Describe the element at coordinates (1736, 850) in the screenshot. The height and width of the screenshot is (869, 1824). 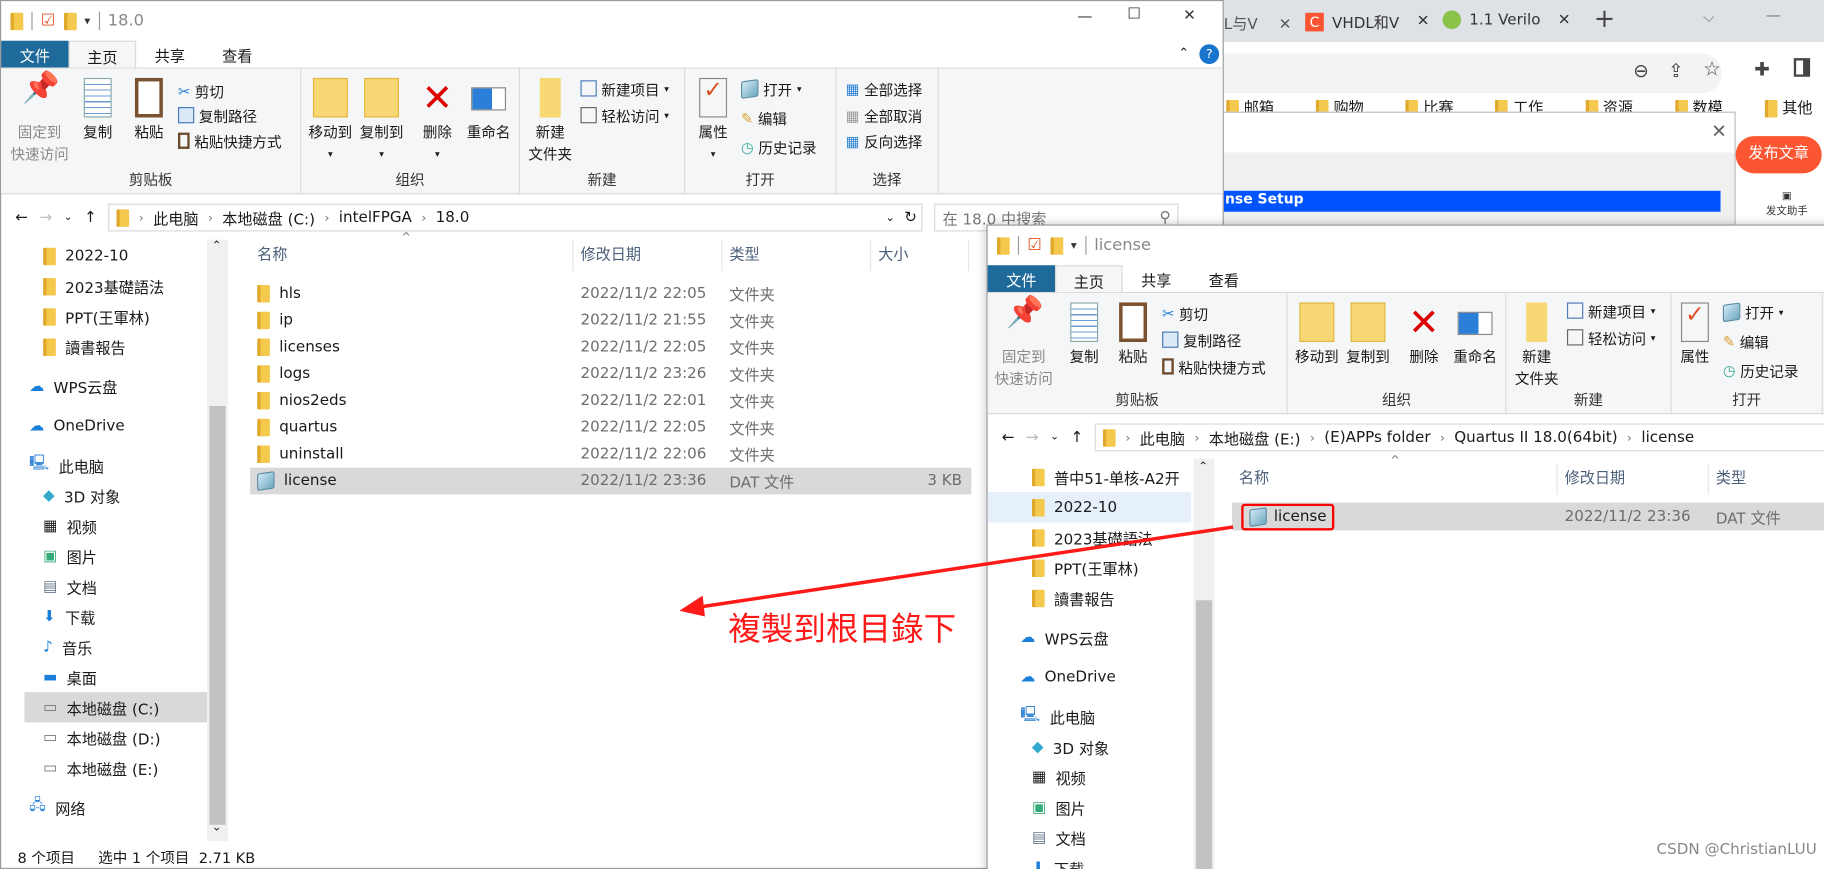
I see `watermark: CSDN @ChristianLUU` at that location.